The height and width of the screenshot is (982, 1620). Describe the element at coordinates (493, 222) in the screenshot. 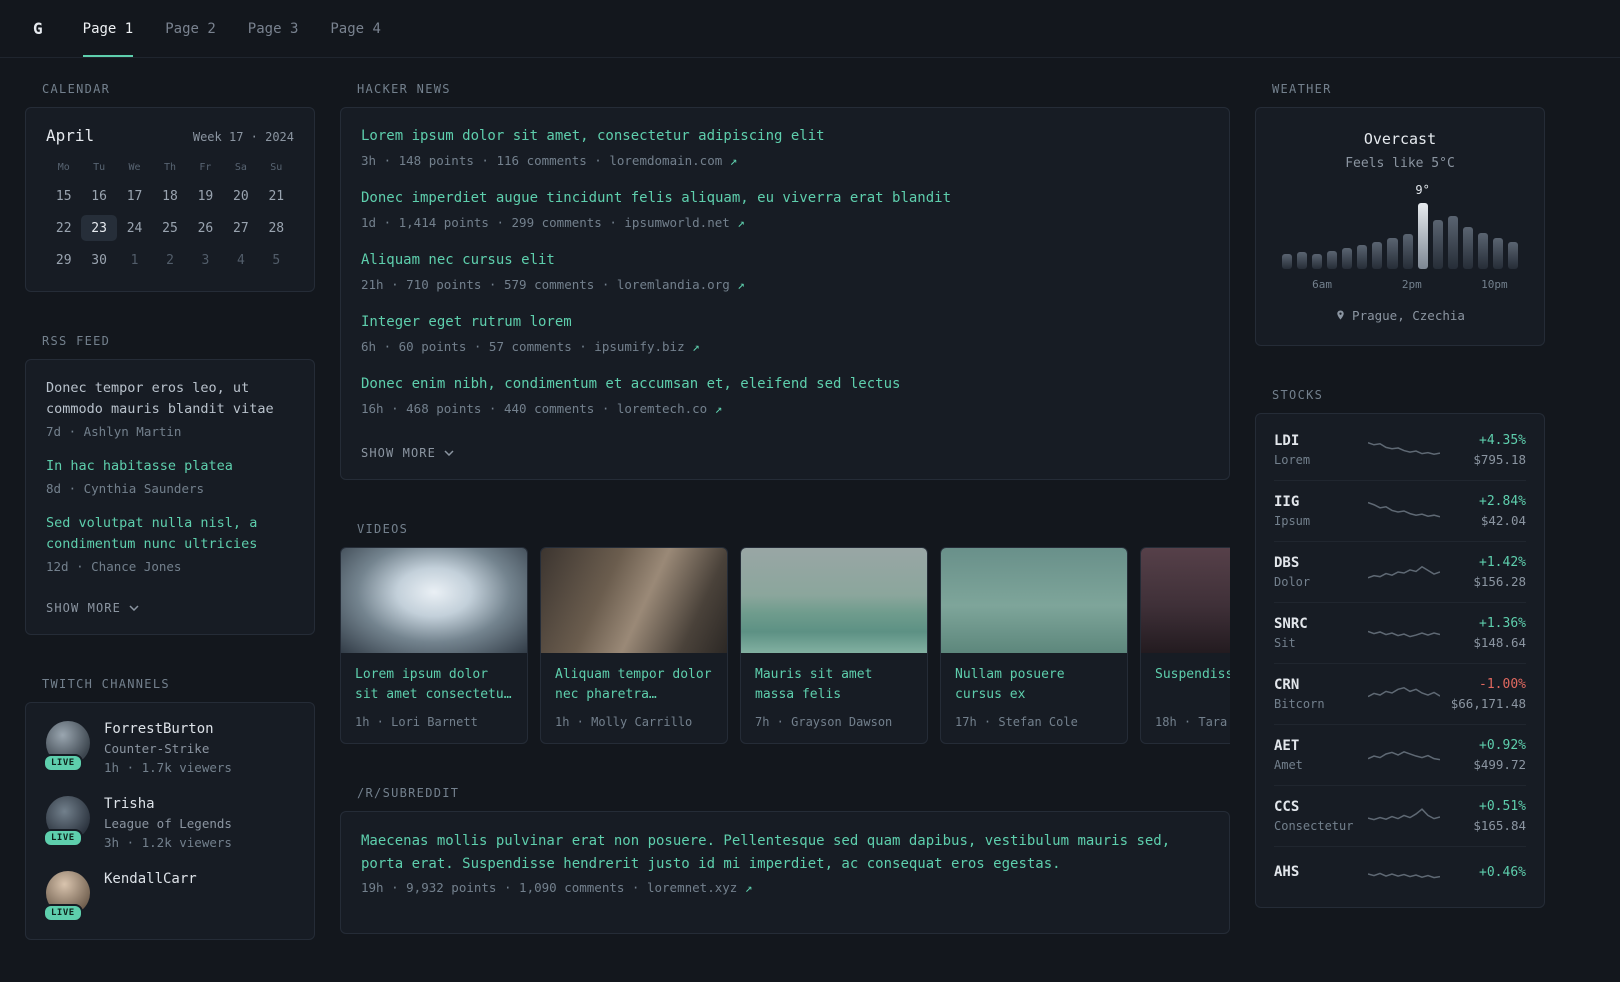

I see `hn-post-stats: 1d · 1,414 points · 299 comments ·` at that location.